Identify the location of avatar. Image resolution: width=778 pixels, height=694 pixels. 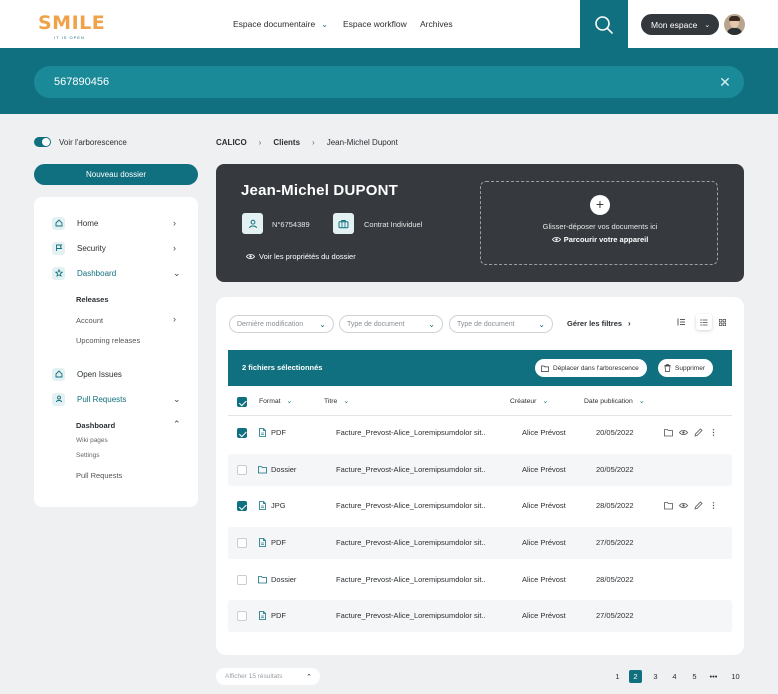
(734, 24).